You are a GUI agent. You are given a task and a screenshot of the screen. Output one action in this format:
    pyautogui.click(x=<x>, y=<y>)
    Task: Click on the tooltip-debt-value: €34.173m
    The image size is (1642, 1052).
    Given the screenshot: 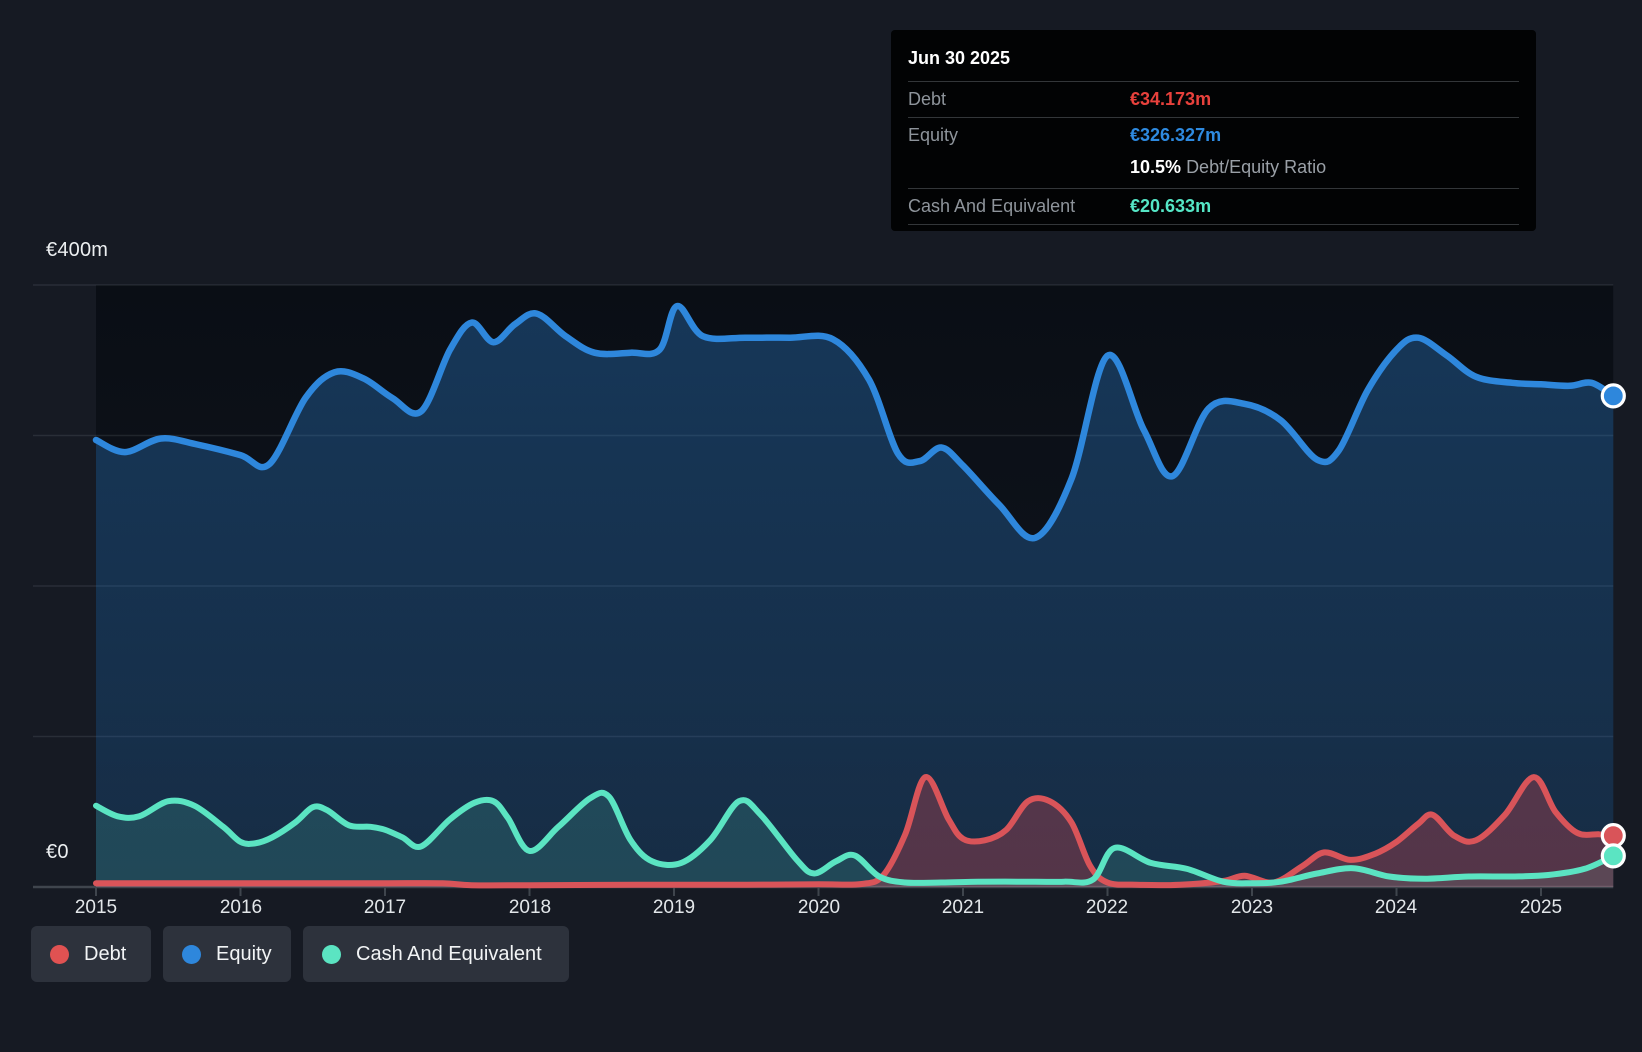 What is the action you would take?
    pyautogui.click(x=1171, y=99)
    